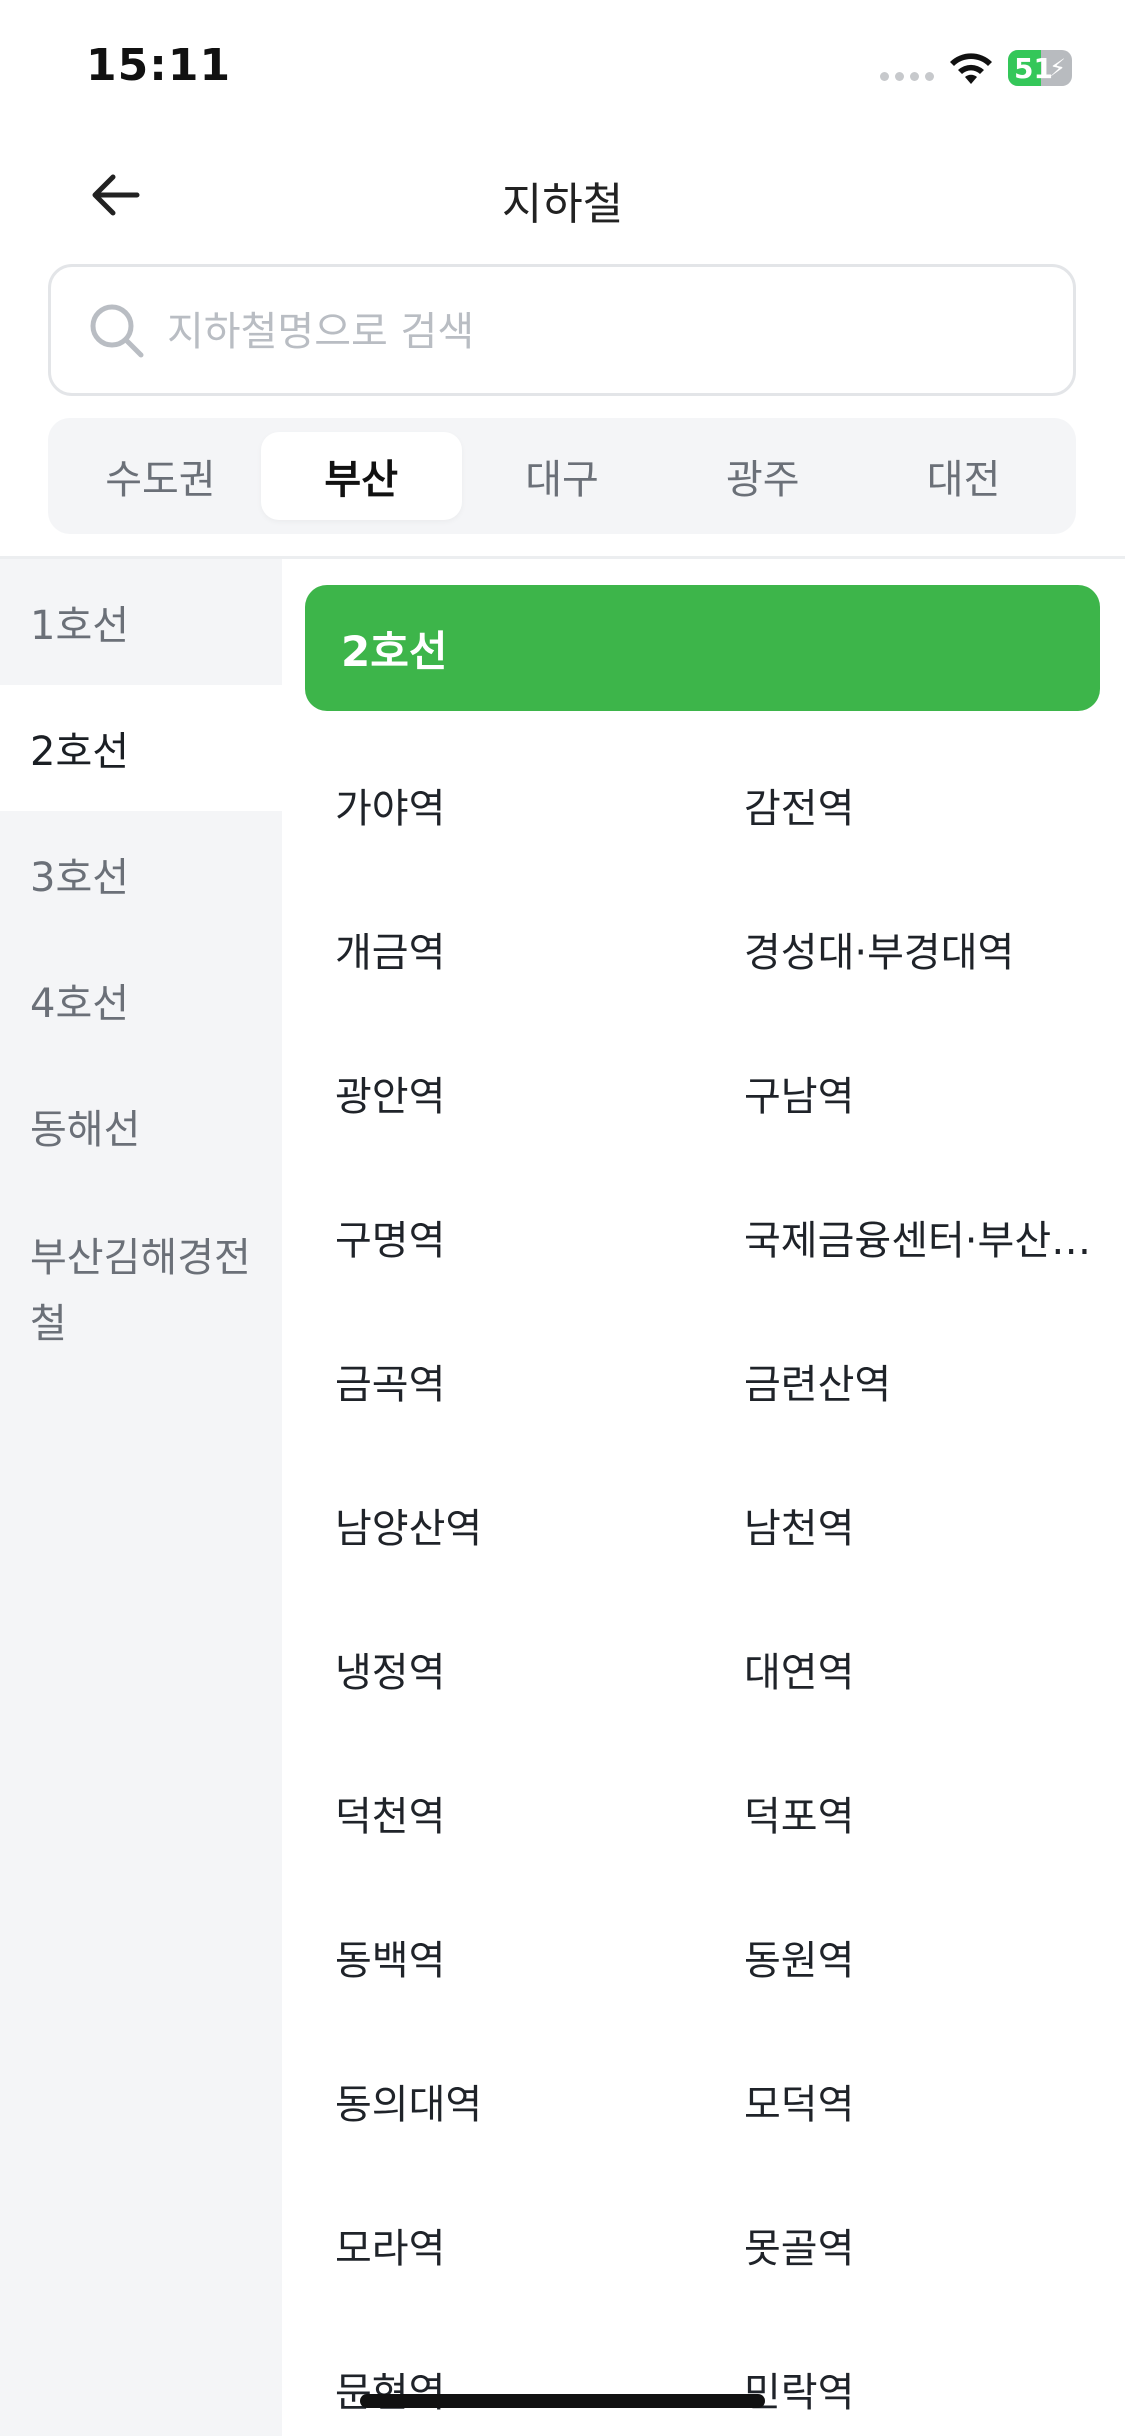  Describe the element at coordinates (1057, 68) in the screenshot. I see `charging-bolt-icon: ⚡` at that location.